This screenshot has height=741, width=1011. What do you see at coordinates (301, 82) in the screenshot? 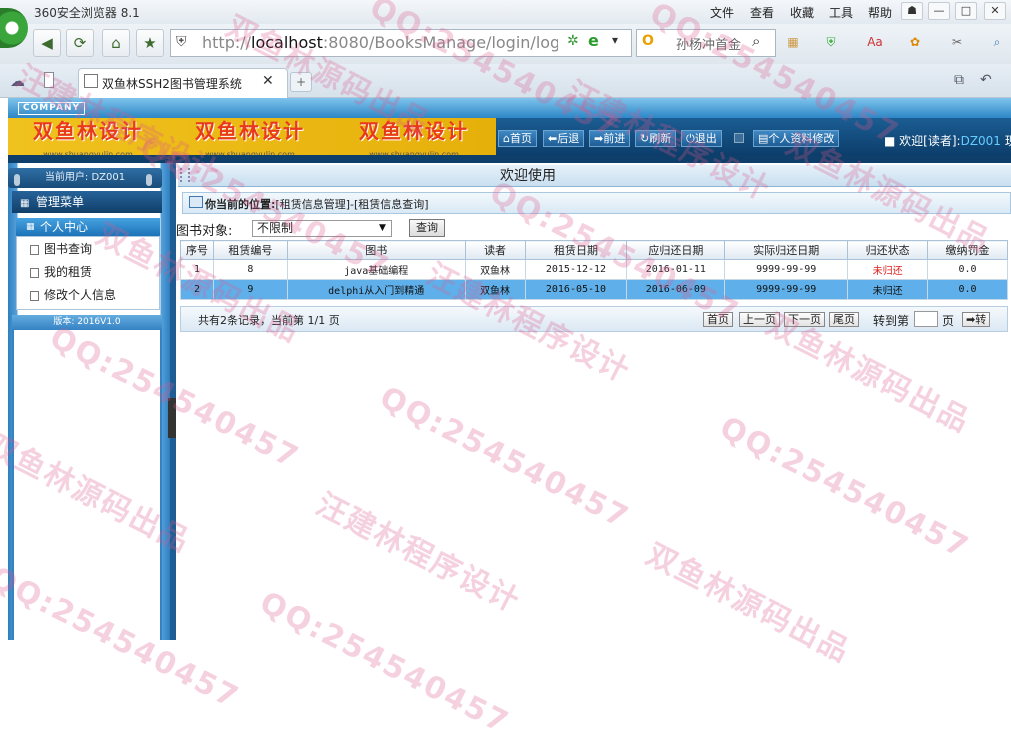
I see `new-tab-icon: +` at bounding box center [301, 82].